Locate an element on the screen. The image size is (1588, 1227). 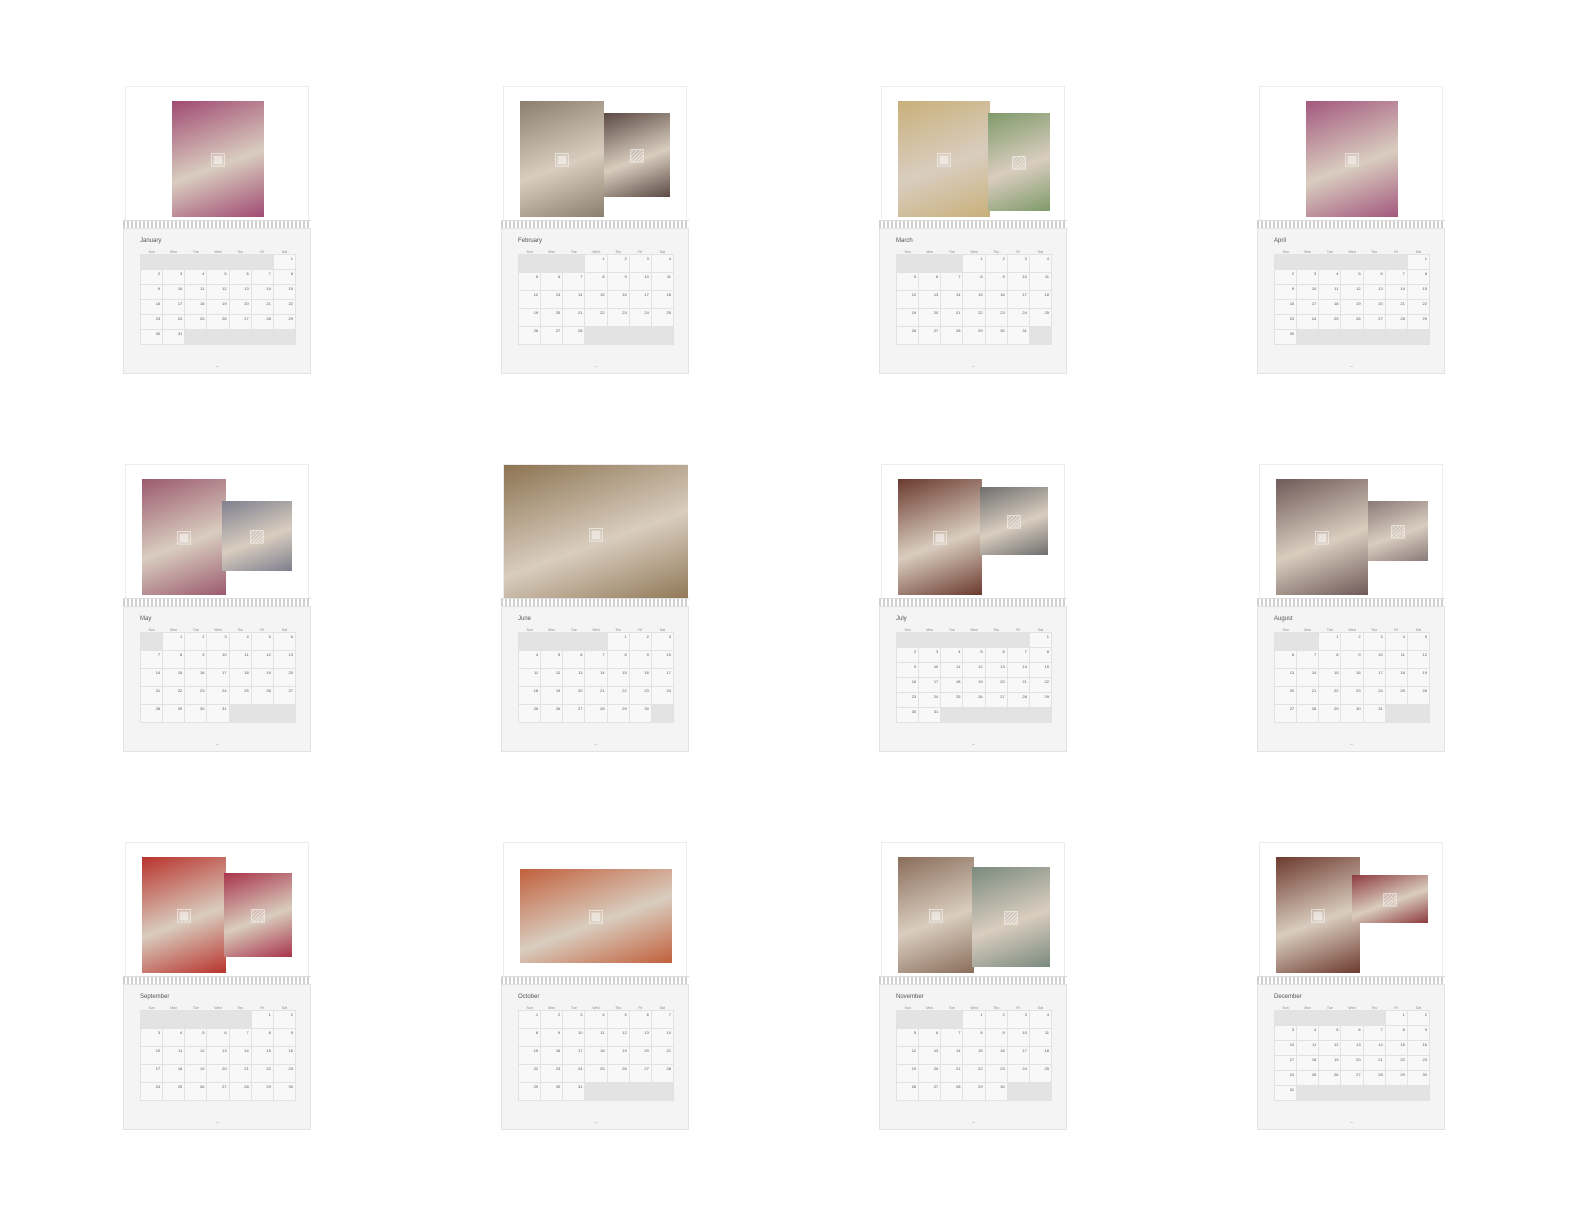
day-cell: 23 is located at coordinates (907, 700).